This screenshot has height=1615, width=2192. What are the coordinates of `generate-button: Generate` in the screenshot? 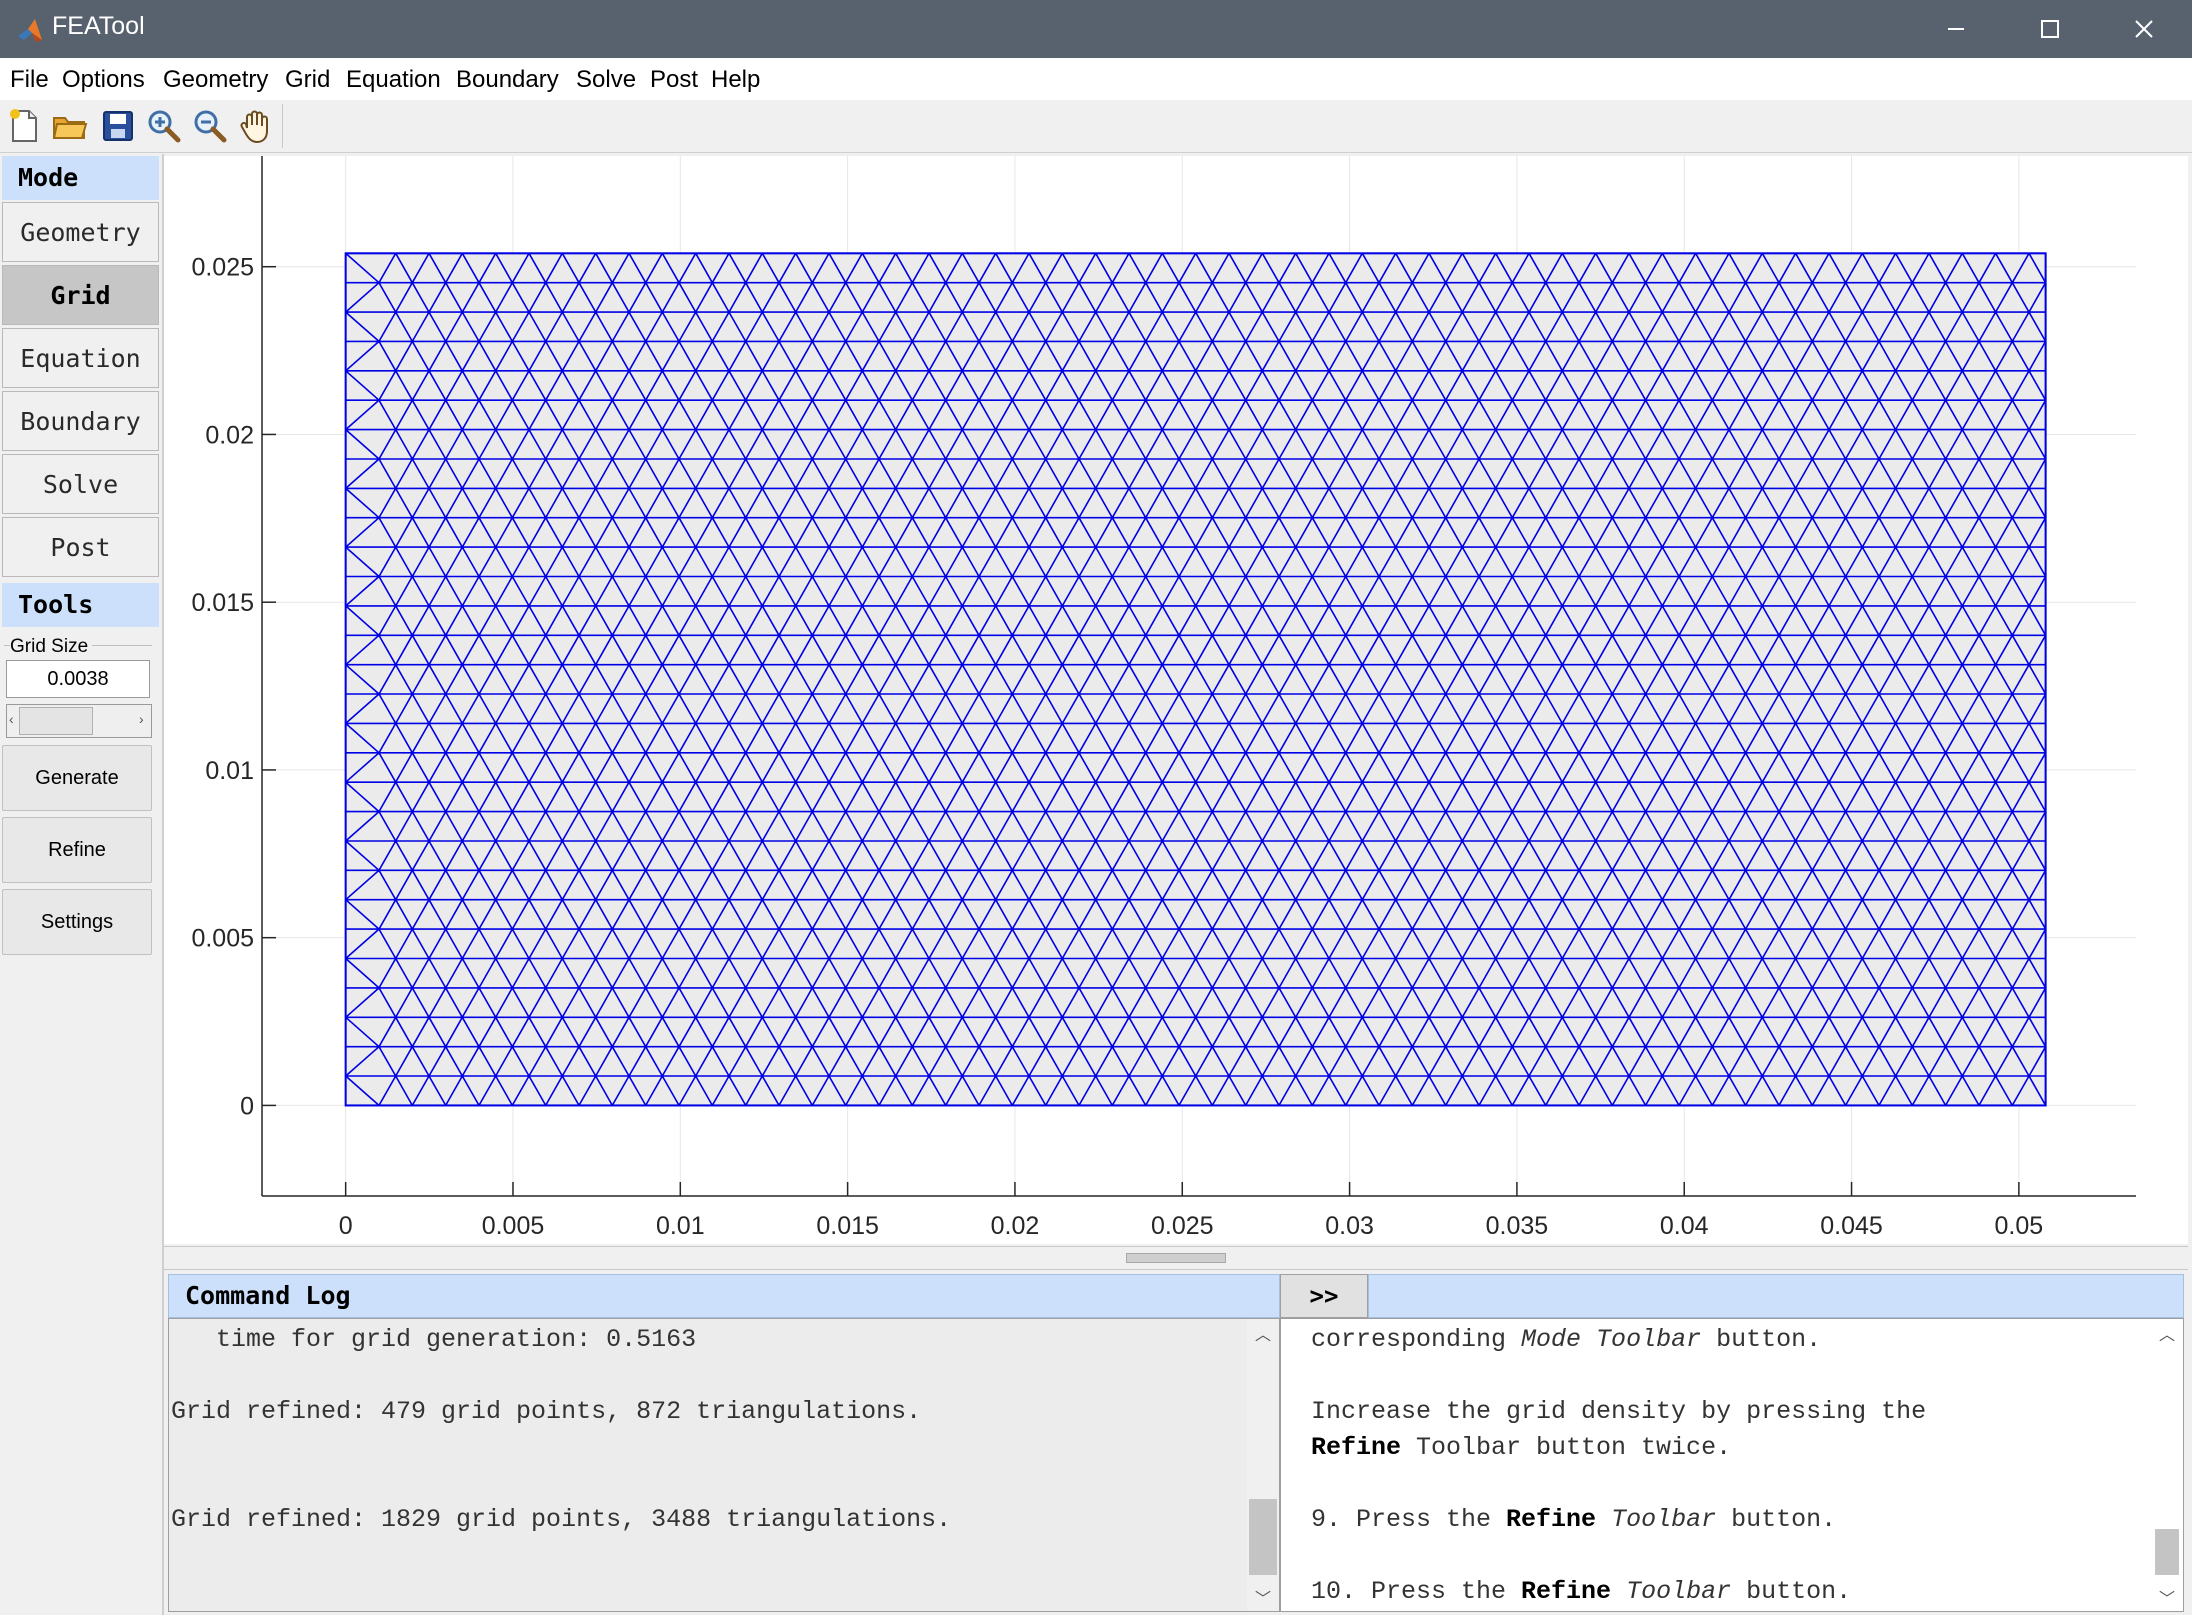 It's located at (77, 778).